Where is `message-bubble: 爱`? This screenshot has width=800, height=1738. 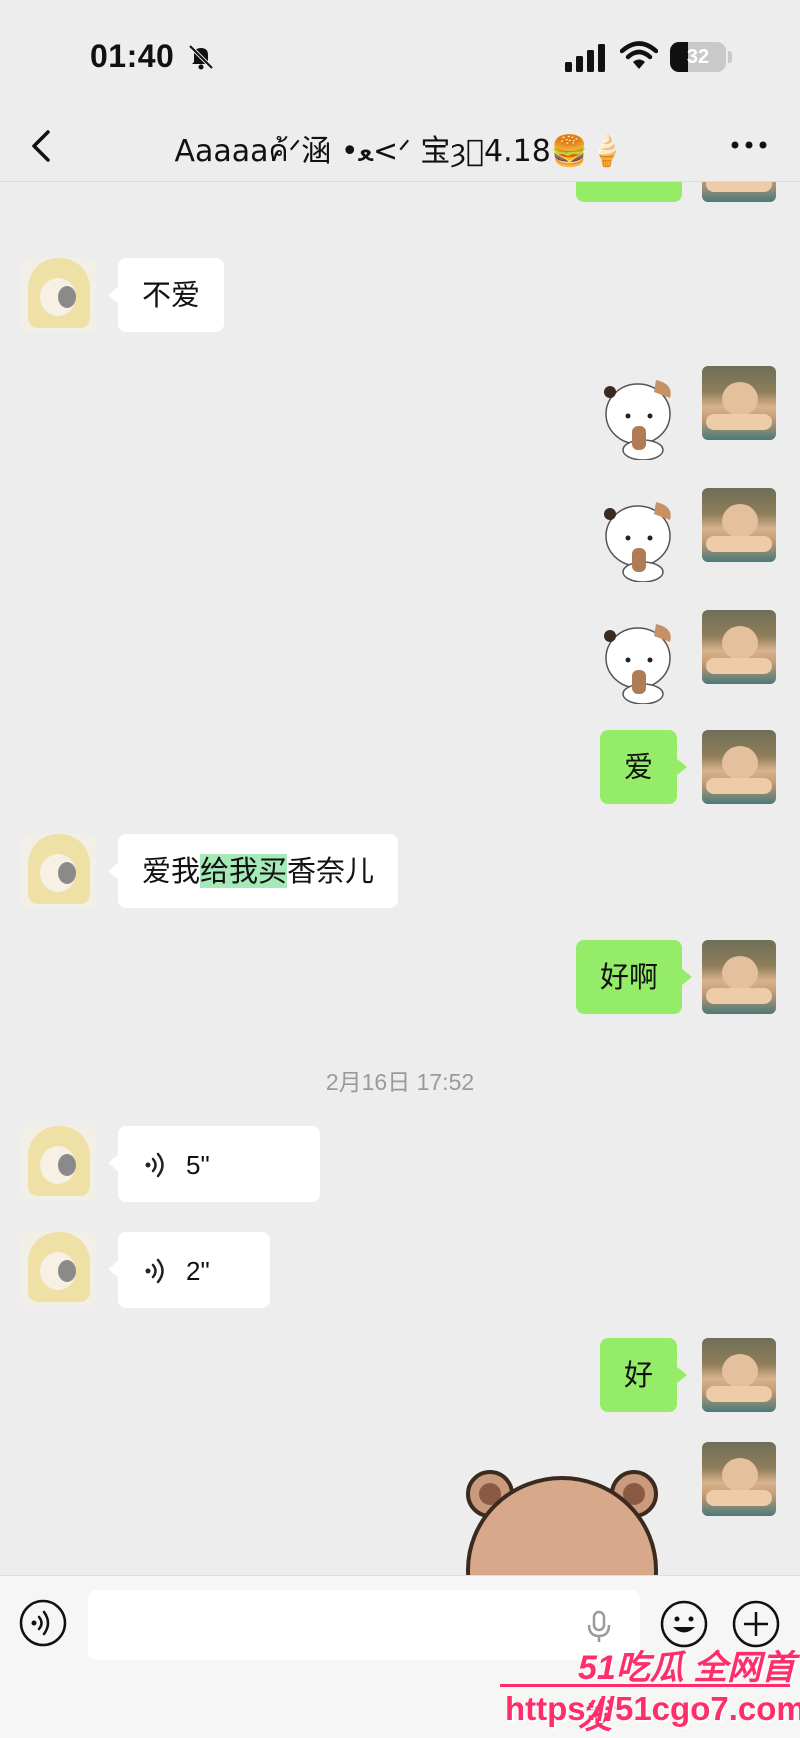 message-bubble: 爱 is located at coordinates (644, 767).